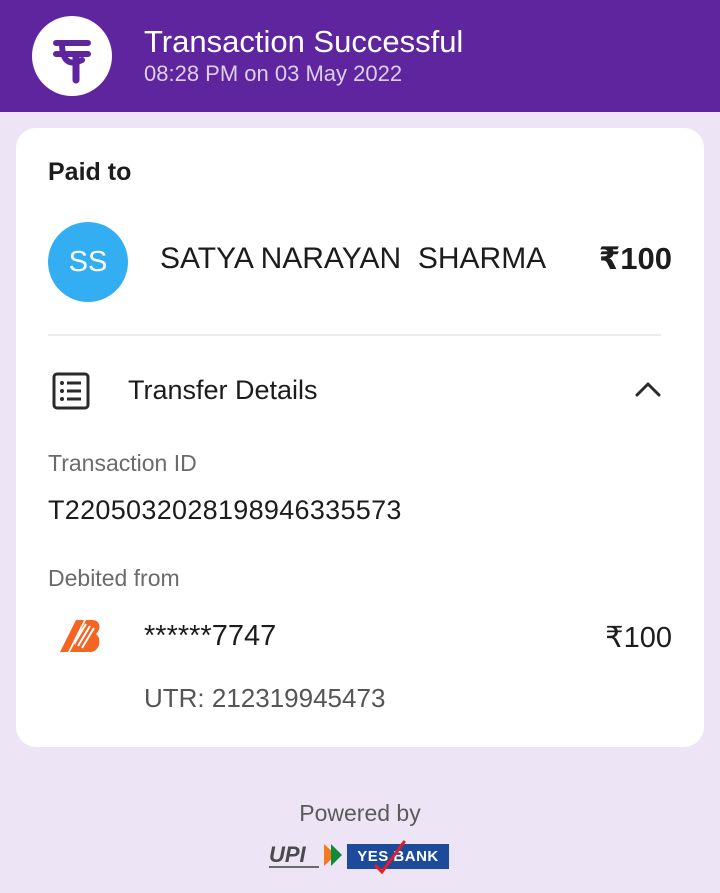 This screenshot has height=893, width=720. What do you see at coordinates (265, 698) in the screenshot?
I see `utr-number: UTR: 212319945473` at bounding box center [265, 698].